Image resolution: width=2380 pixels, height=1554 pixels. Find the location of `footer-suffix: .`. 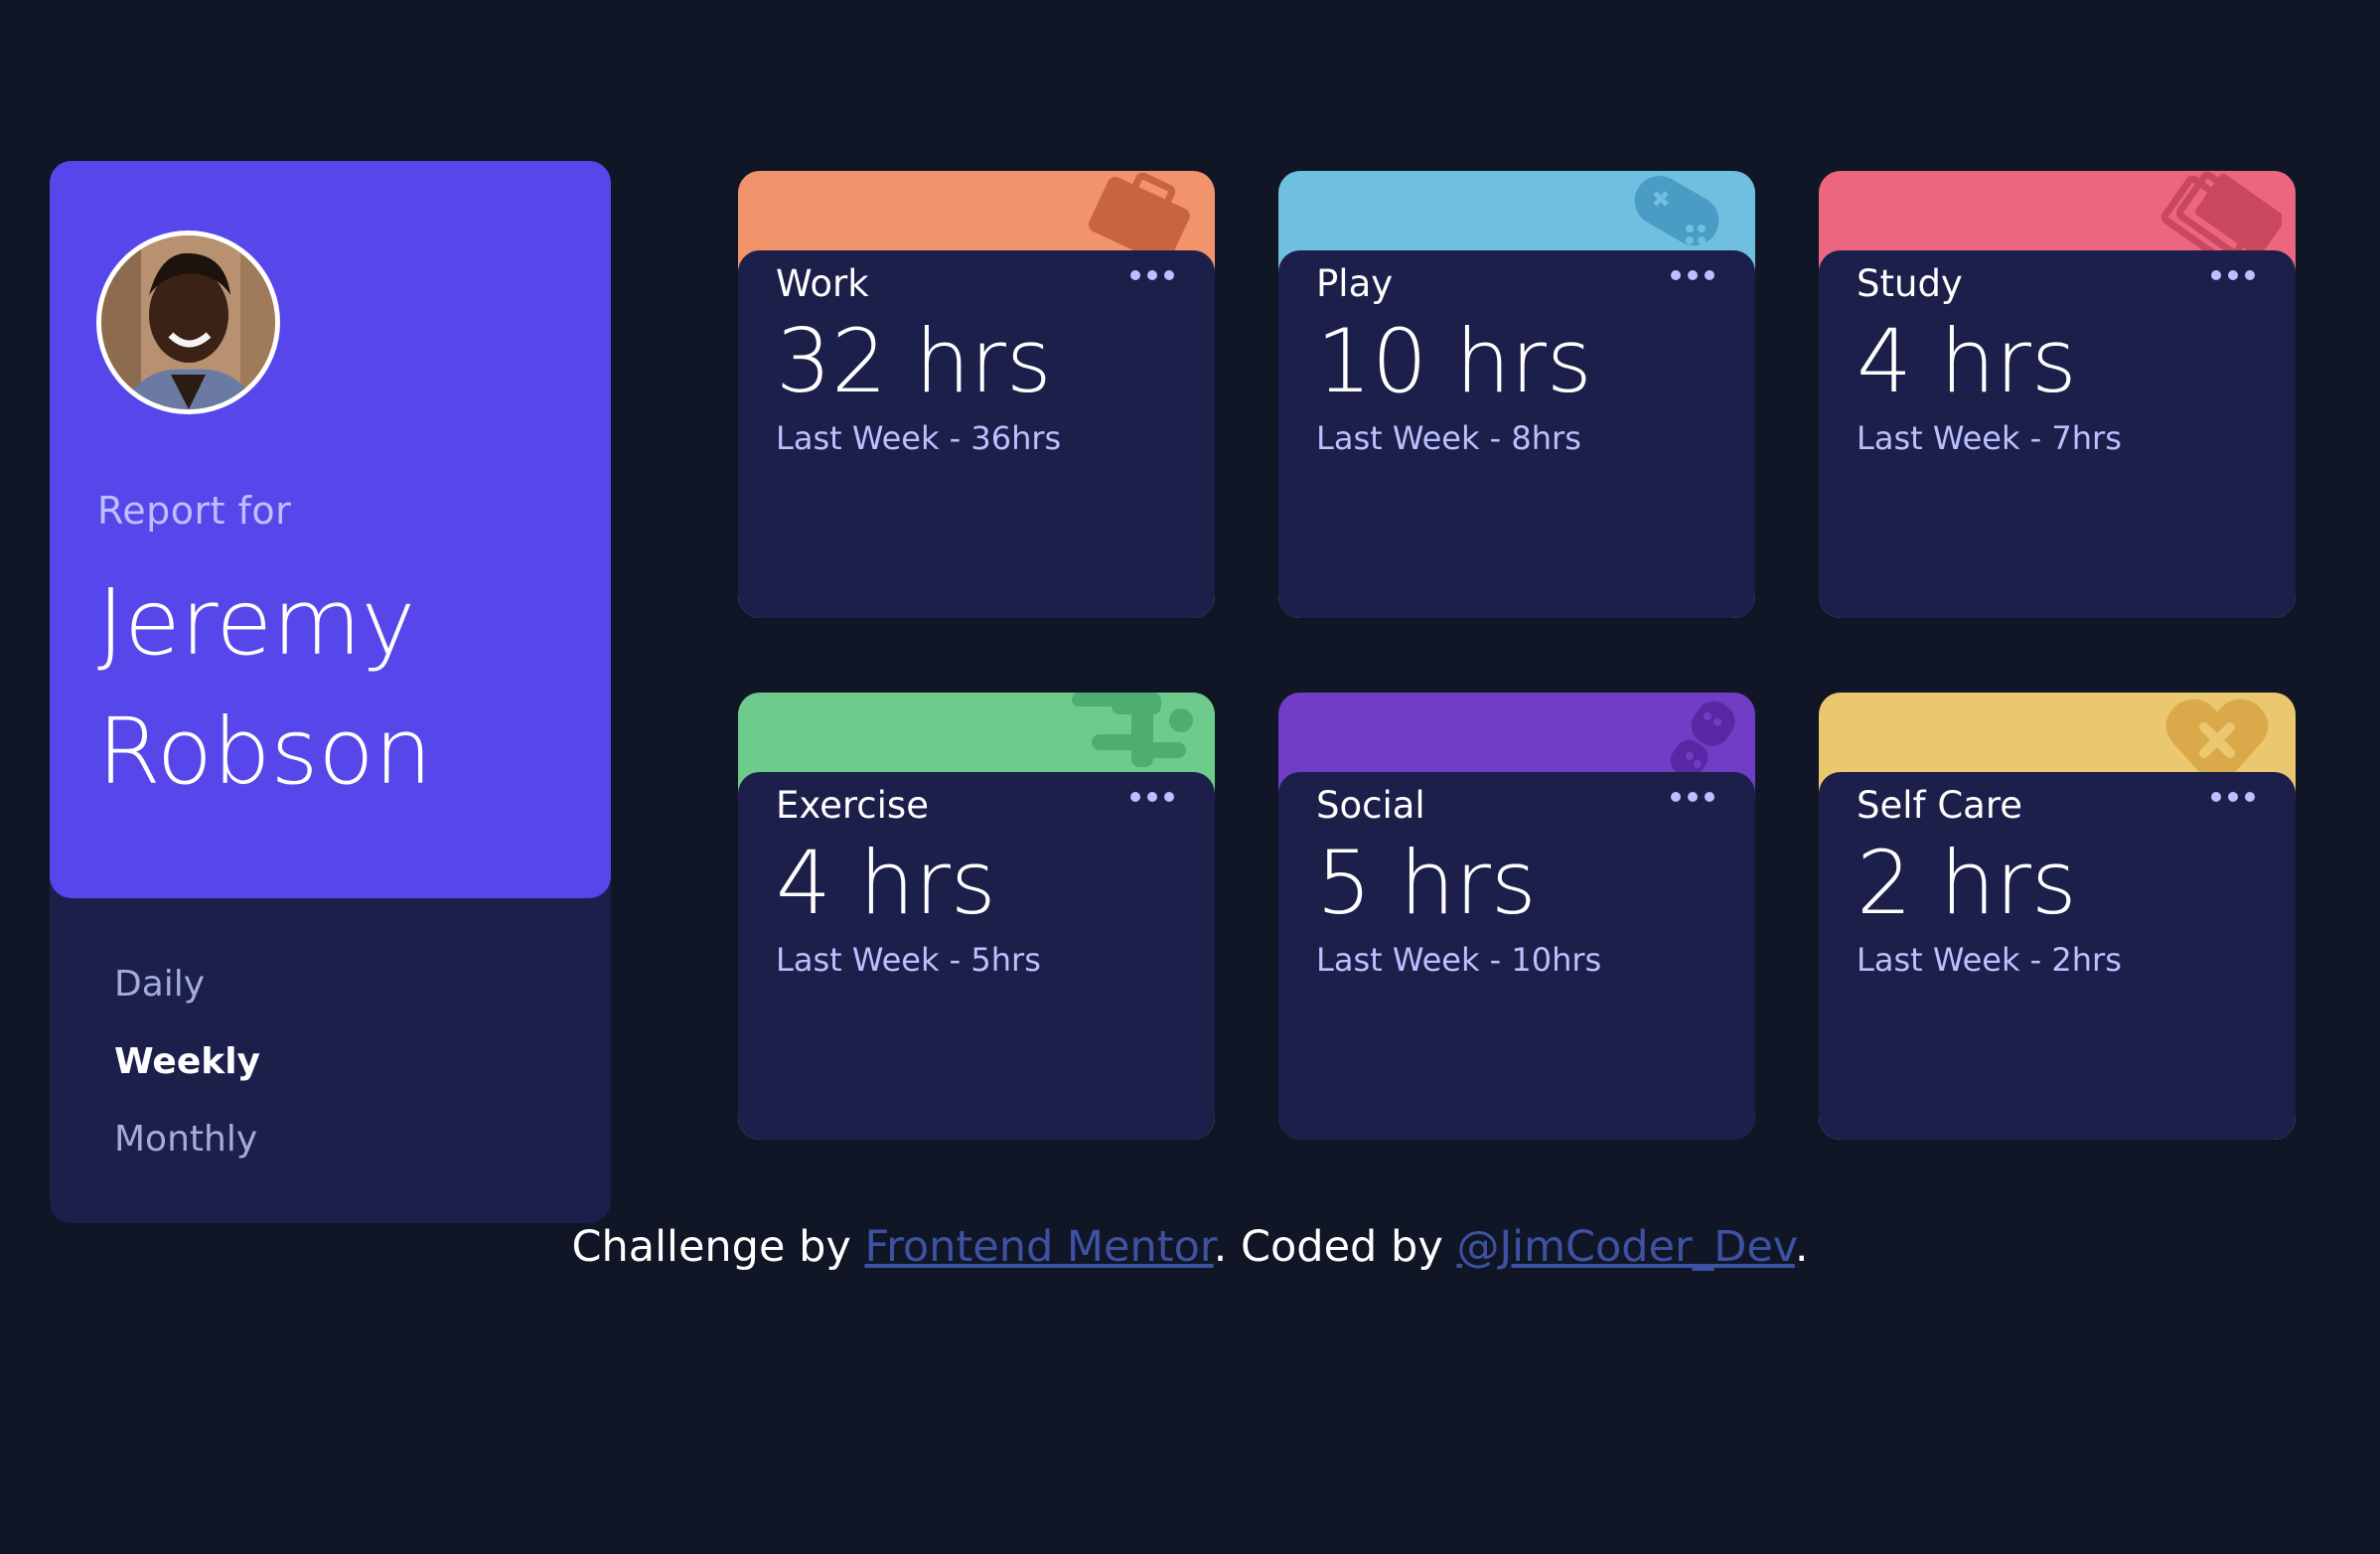

footer-suffix: . is located at coordinates (1801, 1247).